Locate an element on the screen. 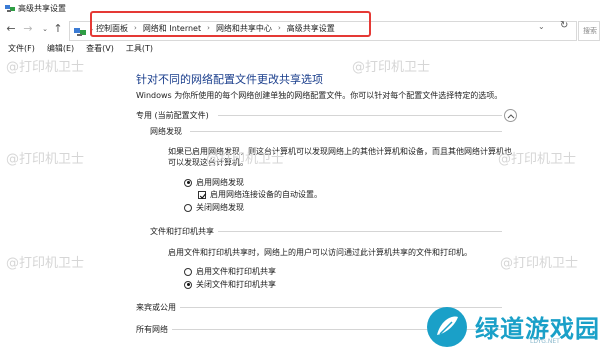  checkbox-label: 启用网络连接设备的自动设置。 is located at coordinates (266, 194).